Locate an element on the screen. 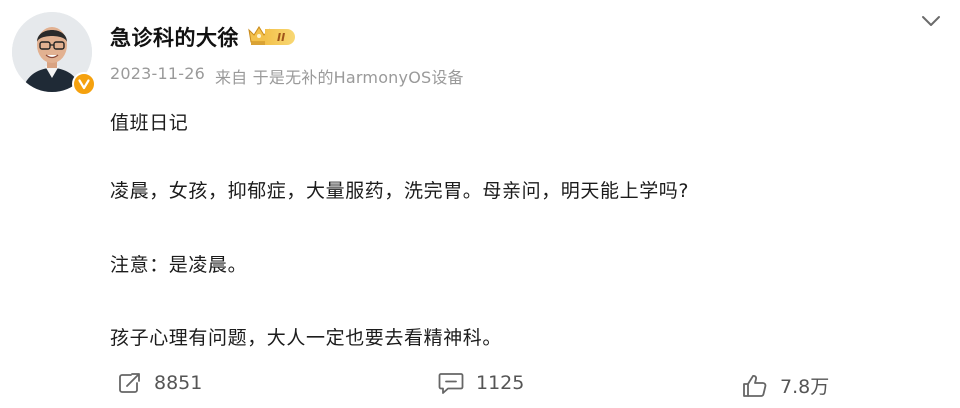  comment-button: 1125 is located at coordinates (481, 383).